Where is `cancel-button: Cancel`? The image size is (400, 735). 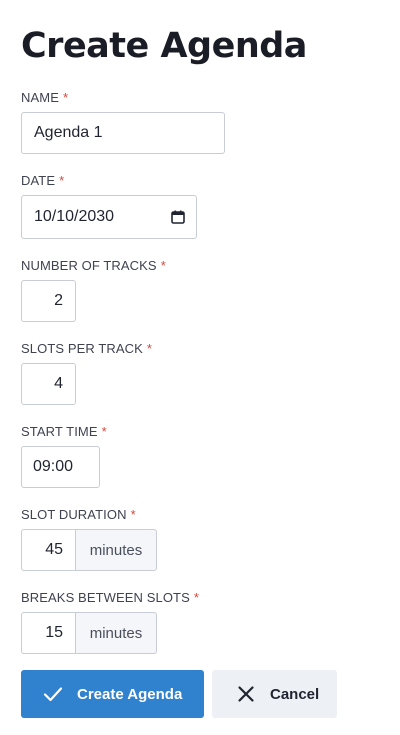
cancel-button: Cancel is located at coordinates (274, 694).